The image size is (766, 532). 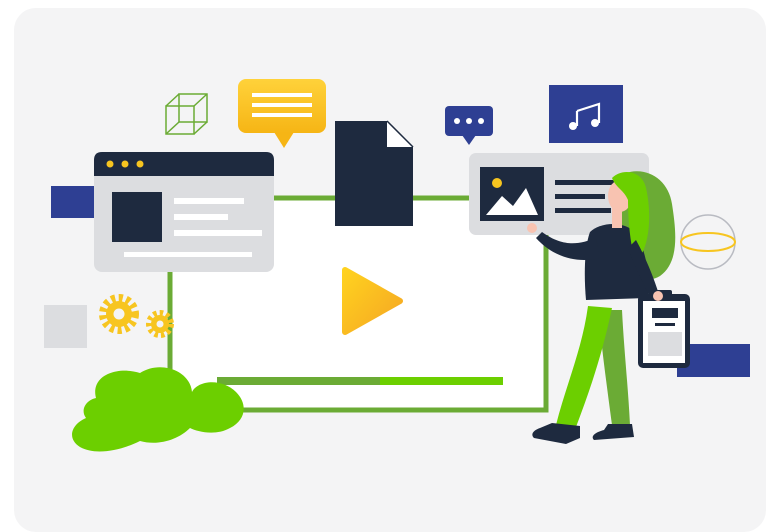 What do you see at coordinates (586, 114) in the screenshot?
I see `music-note-icon` at bounding box center [586, 114].